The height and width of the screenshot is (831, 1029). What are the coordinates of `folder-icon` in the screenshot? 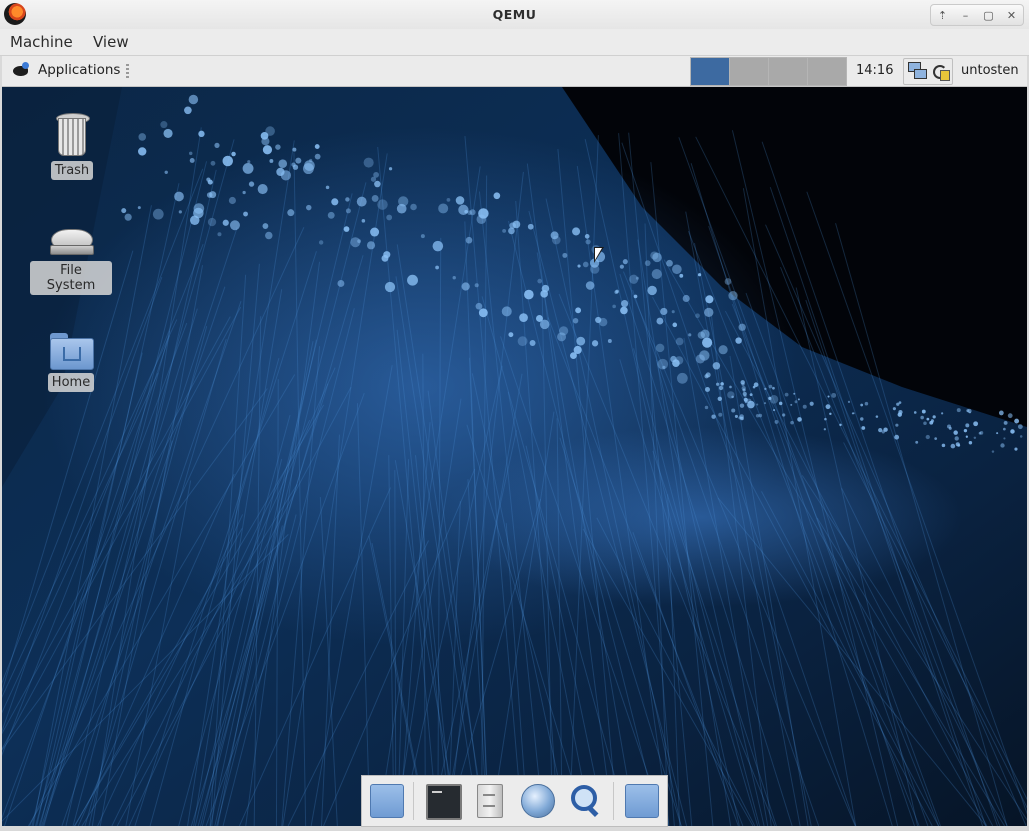 It's located at (642, 801).